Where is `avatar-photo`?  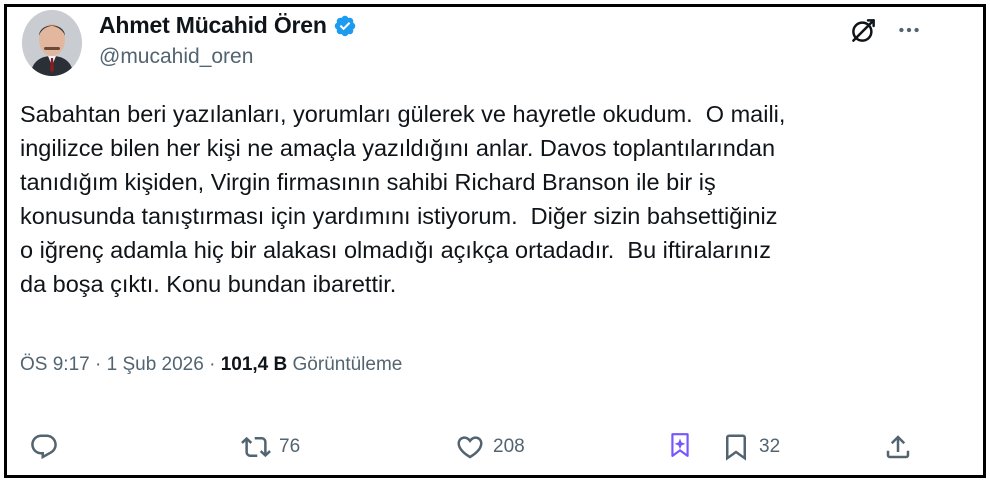
avatar-photo is located at coordinates (52, 43).